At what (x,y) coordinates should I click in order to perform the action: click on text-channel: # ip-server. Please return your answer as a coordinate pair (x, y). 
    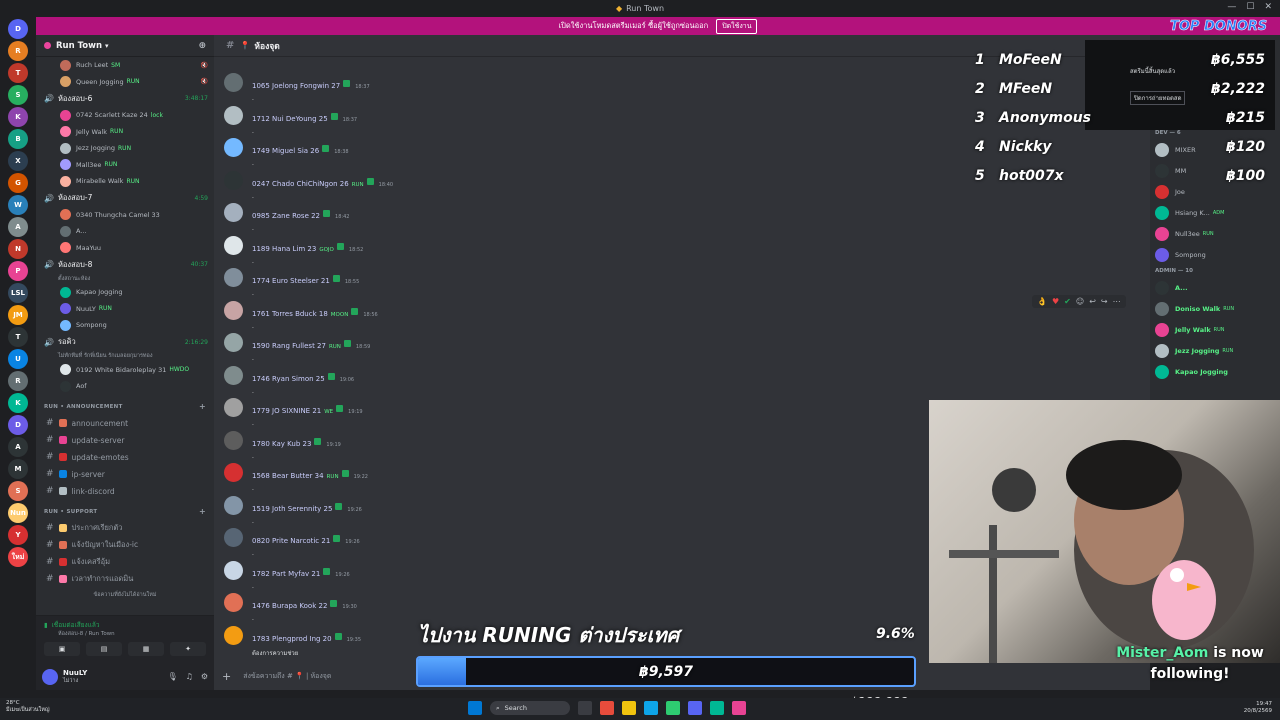
    Looking at the image, I should click on (125, 474).